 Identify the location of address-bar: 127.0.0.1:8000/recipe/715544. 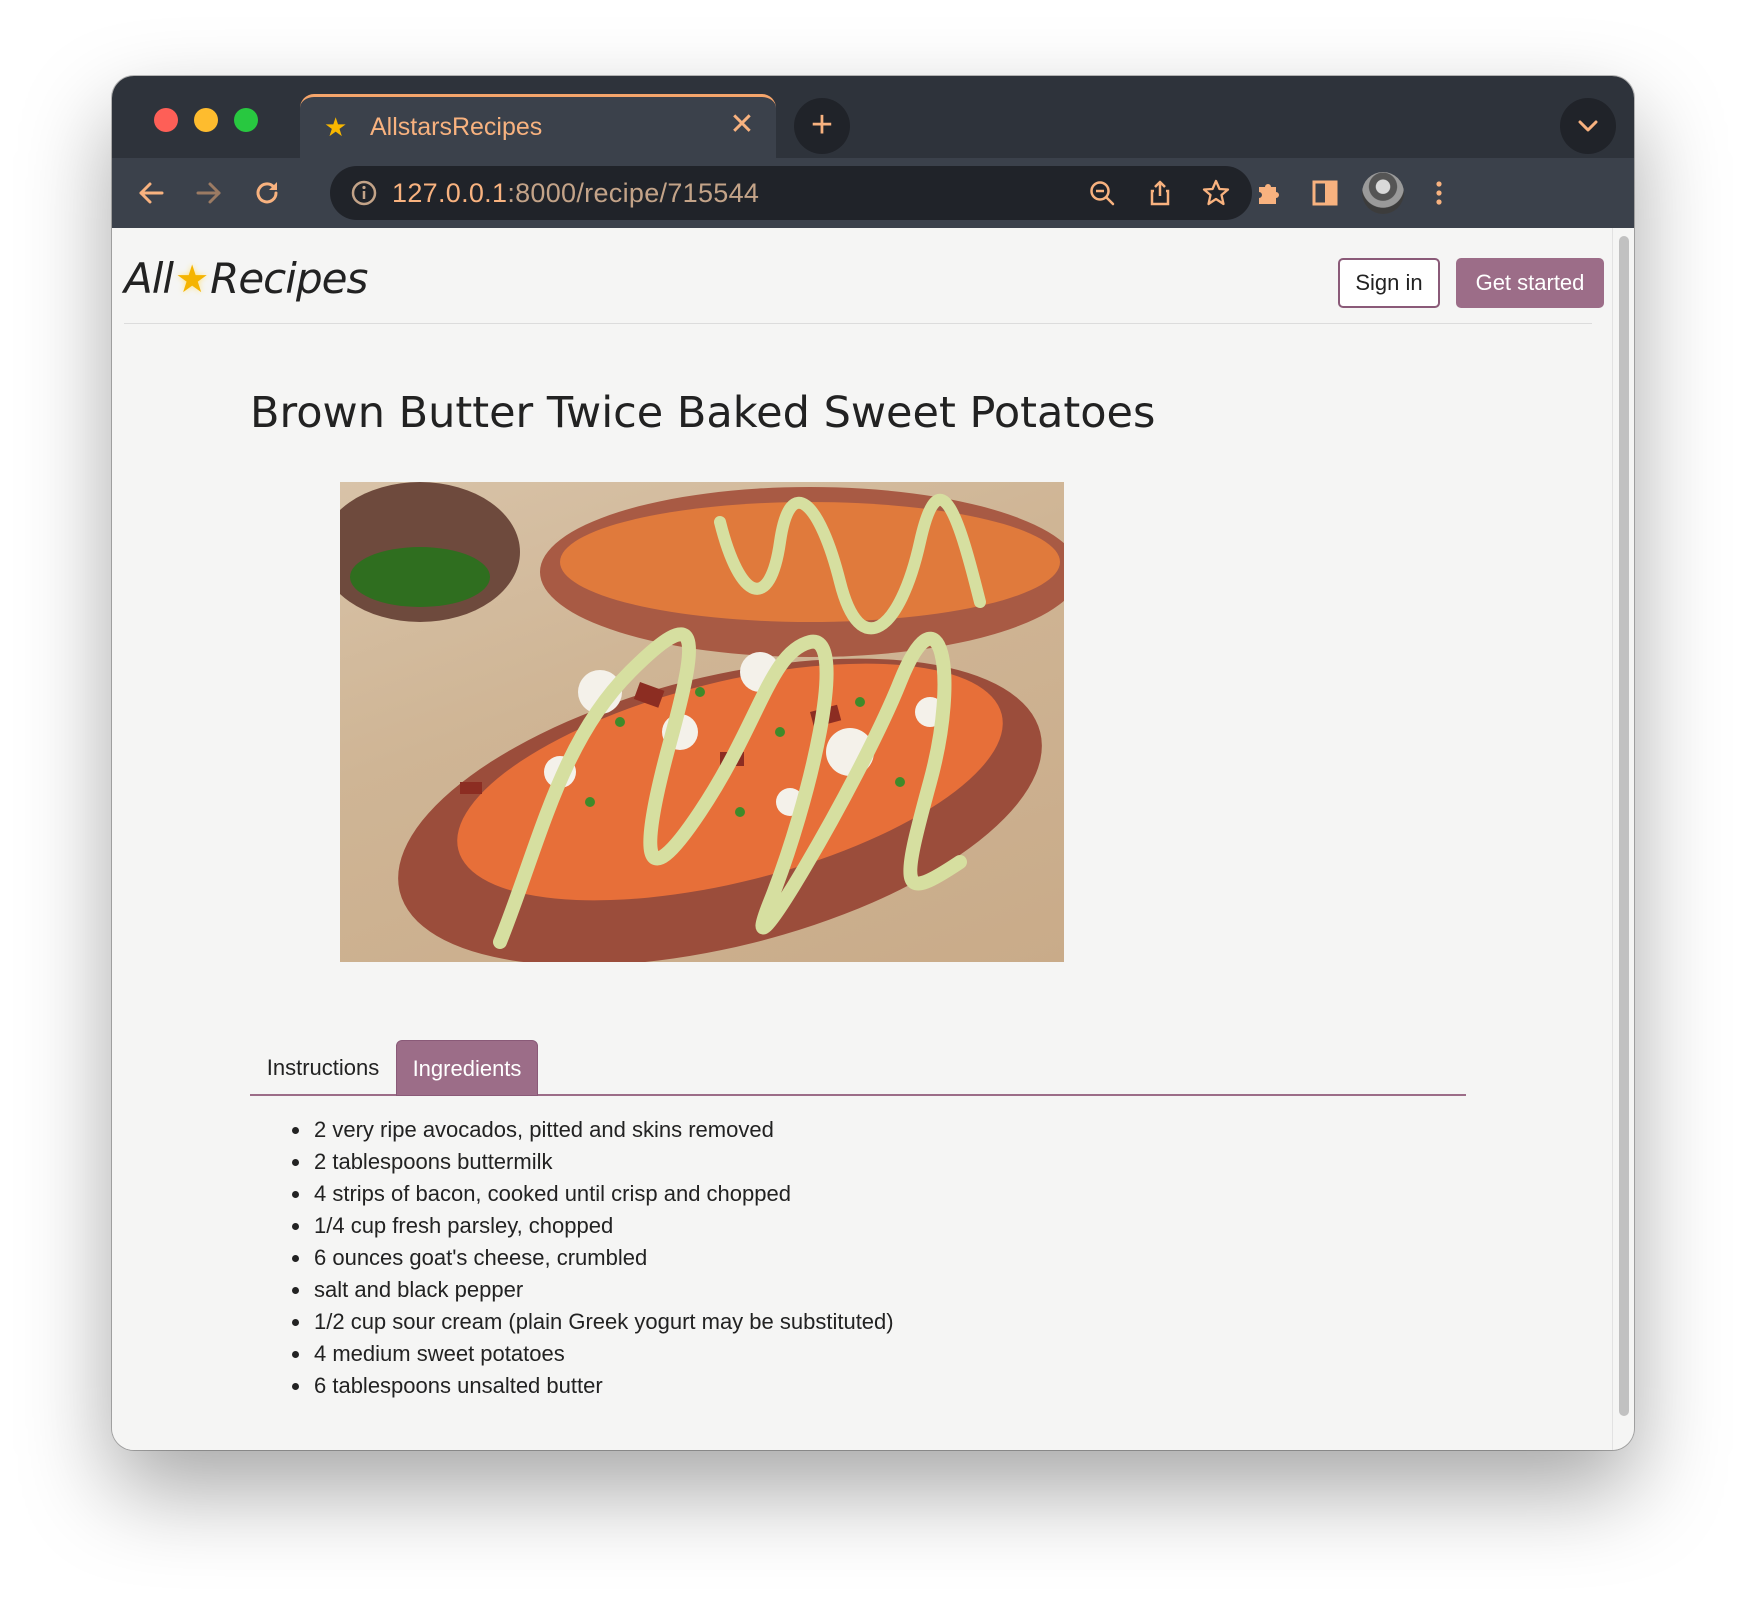
(791, 193).